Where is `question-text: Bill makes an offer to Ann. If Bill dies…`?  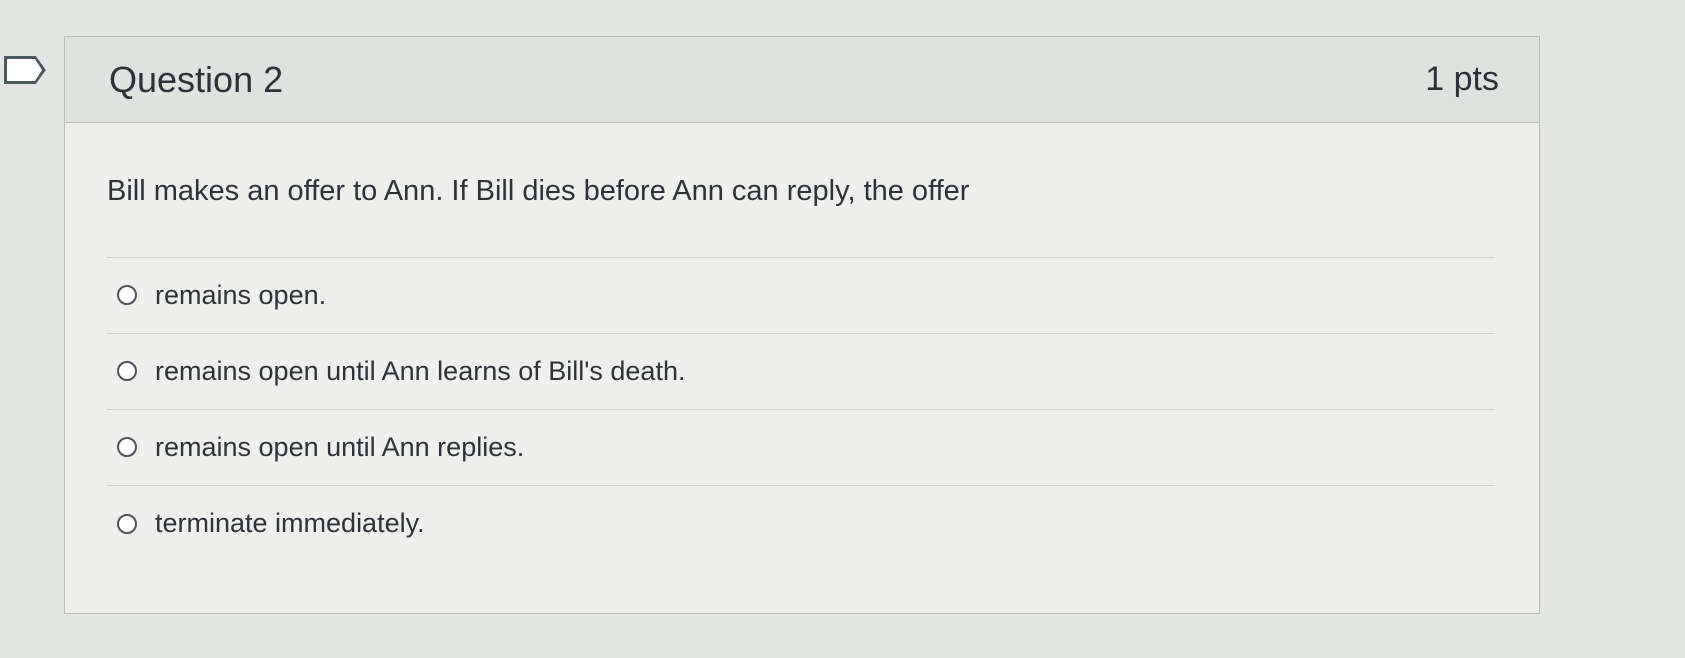 question-text: Bill makes an offer to Ann. If Bill dies… is located at coordinates (538, 191).